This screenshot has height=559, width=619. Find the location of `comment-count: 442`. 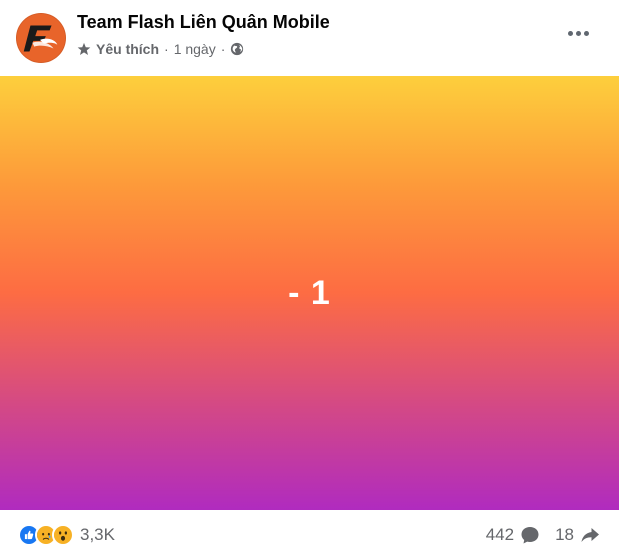

comment-count: 442 is located at coordinates (500, 534).